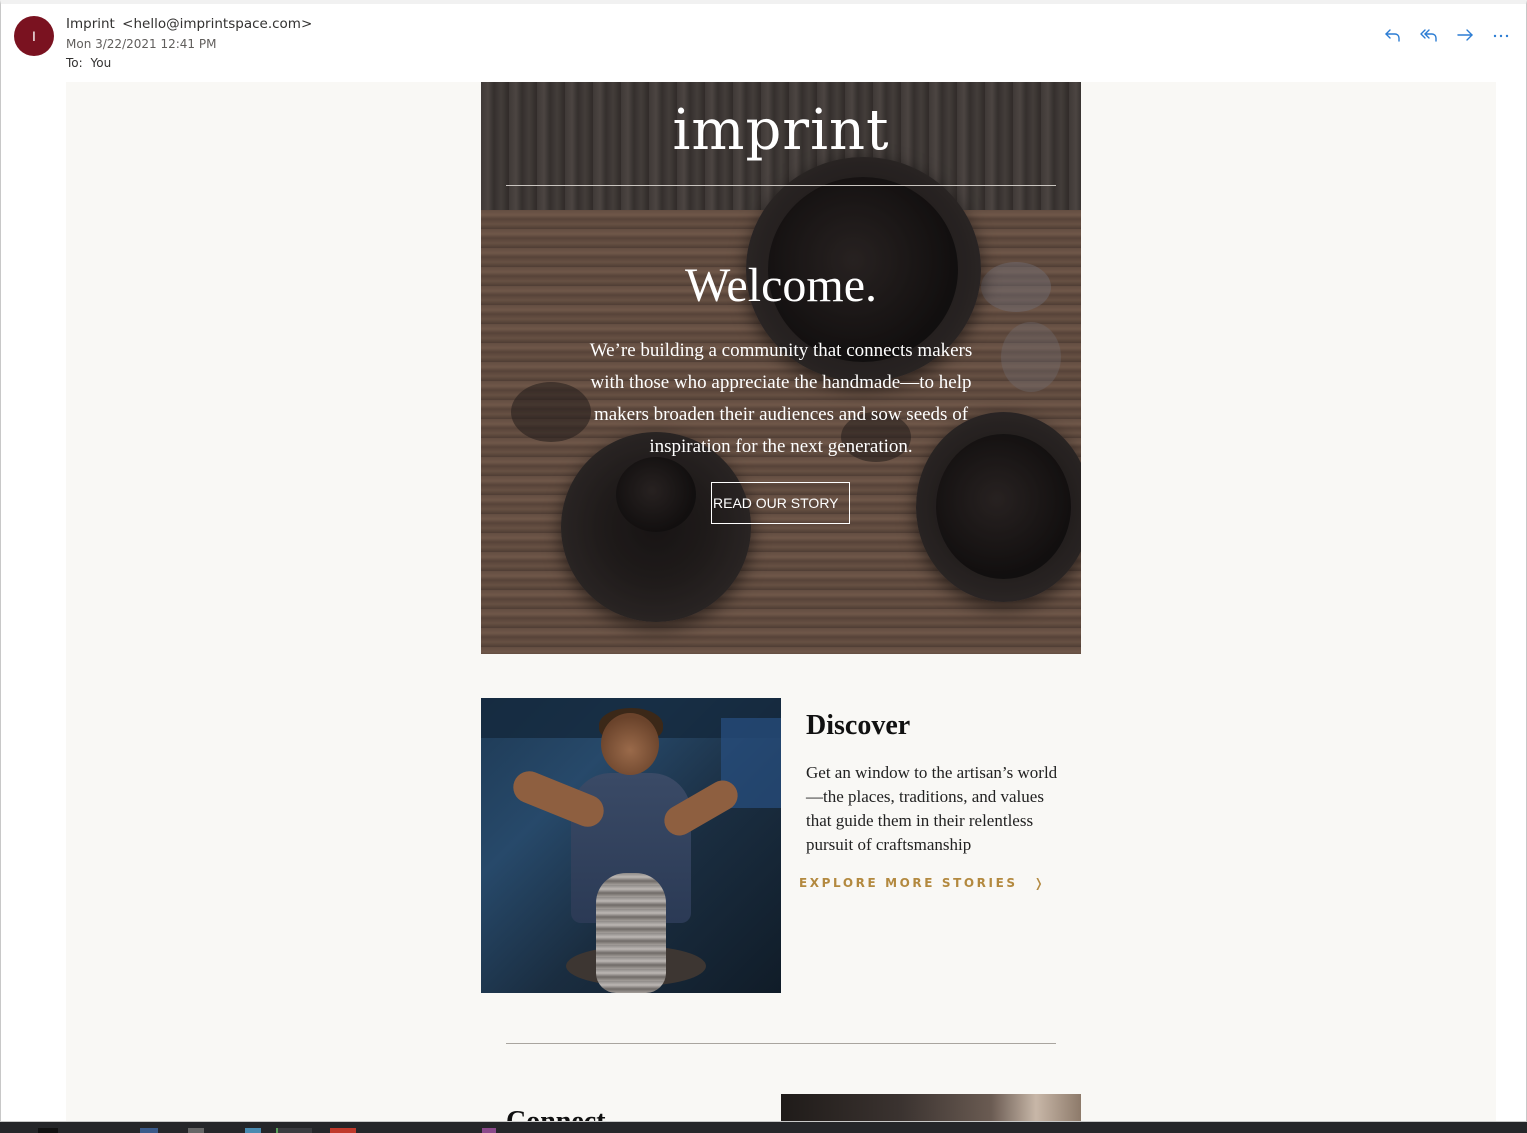 The width and height of the screenshot is (1527, 1133). What do you see at coordinates (781, 285) in the screenshot?
I see `welcome-heading: Welcome.` at bounding box center [781, 285].